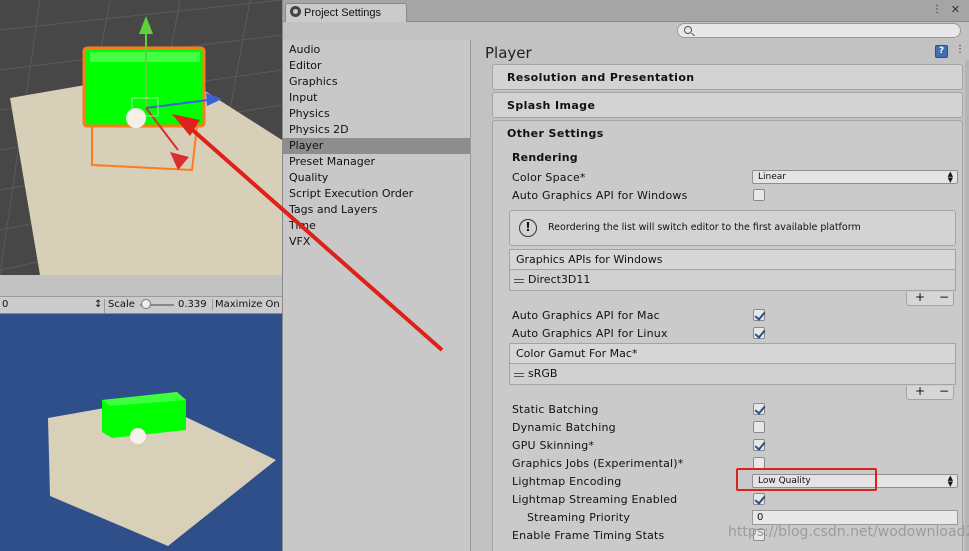  What do you see at coordinates (855, 517) in the screenshot?
I see `streaming-priority-field: 0` at bounding box center [855, 517].